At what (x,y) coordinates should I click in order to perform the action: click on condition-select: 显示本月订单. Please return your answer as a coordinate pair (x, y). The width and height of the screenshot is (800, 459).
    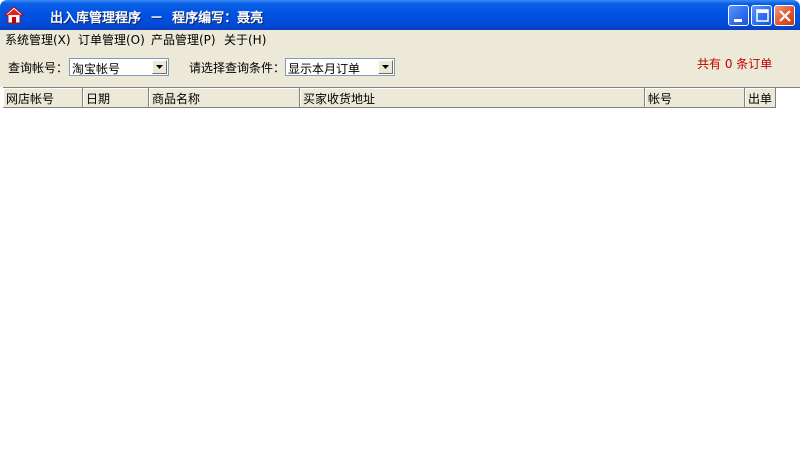
    Looking at the image, I should click on (340, 67).